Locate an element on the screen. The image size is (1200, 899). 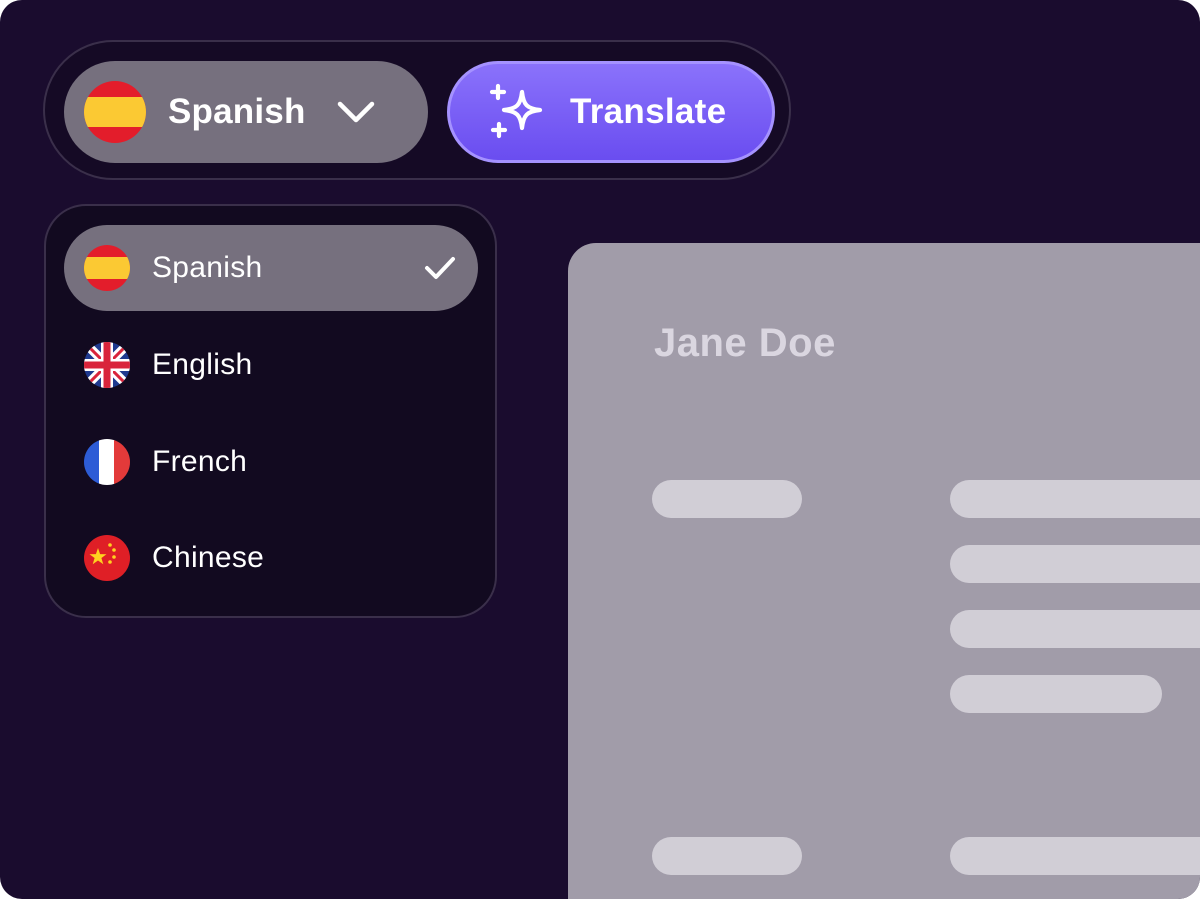
china-flag-icon is located at coordinates (107, 558).